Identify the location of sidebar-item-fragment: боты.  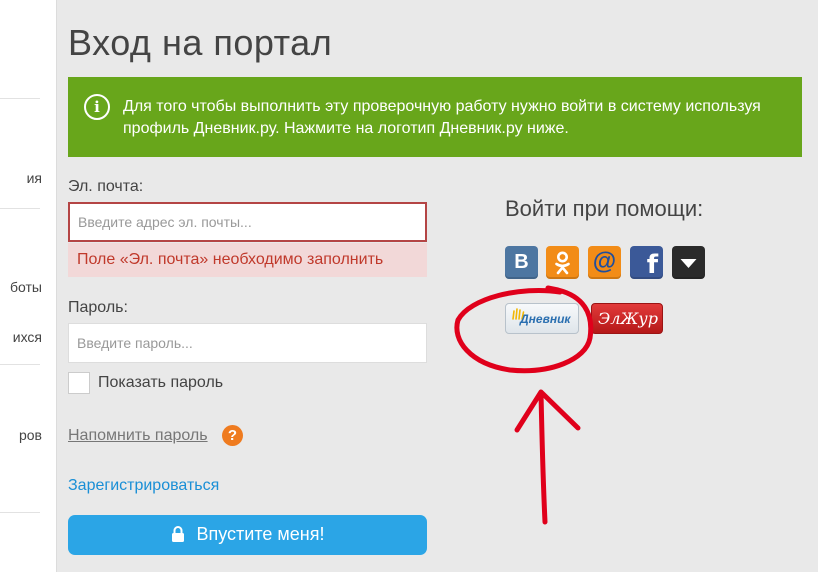
(26, 287).